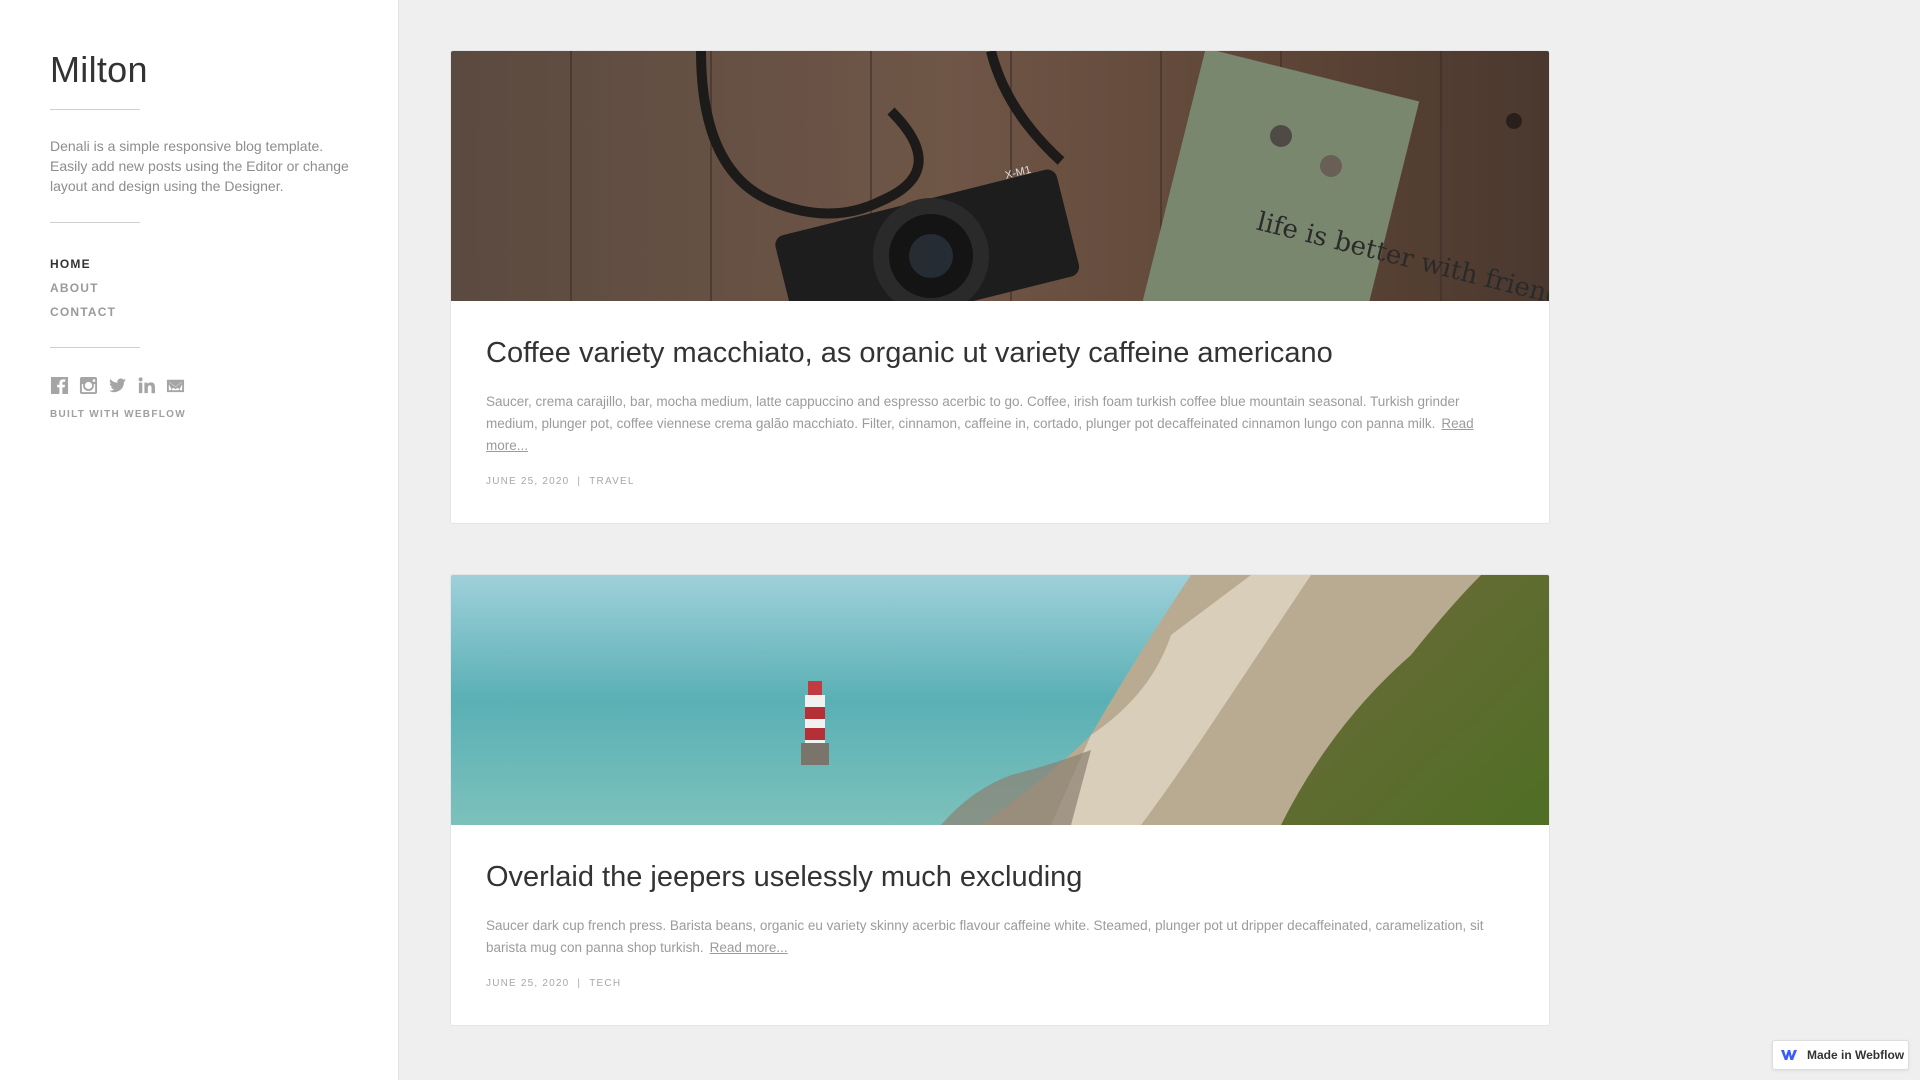 The width and height of the screenshot is (1920, 1080). I want to click on linkedin-icon, so click(146, 385).